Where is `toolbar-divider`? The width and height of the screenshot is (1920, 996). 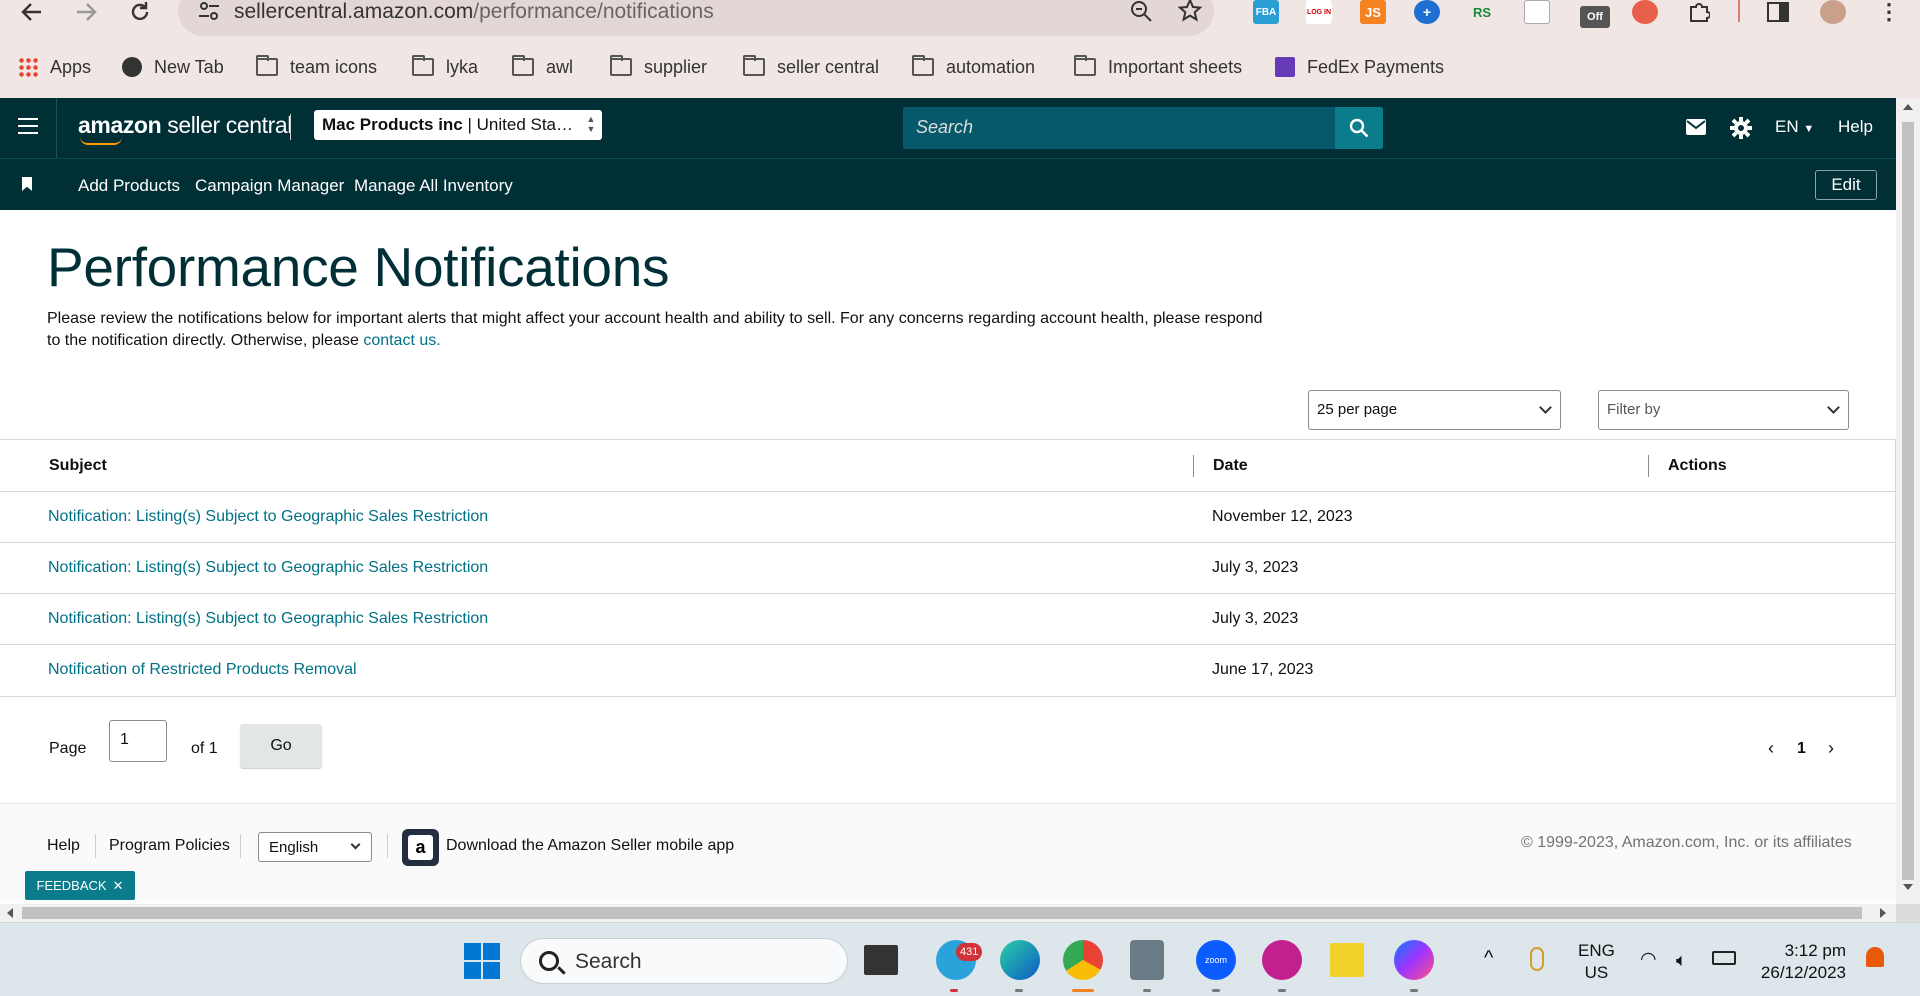
toolbar-divider is located at coordinates (1739, 11).